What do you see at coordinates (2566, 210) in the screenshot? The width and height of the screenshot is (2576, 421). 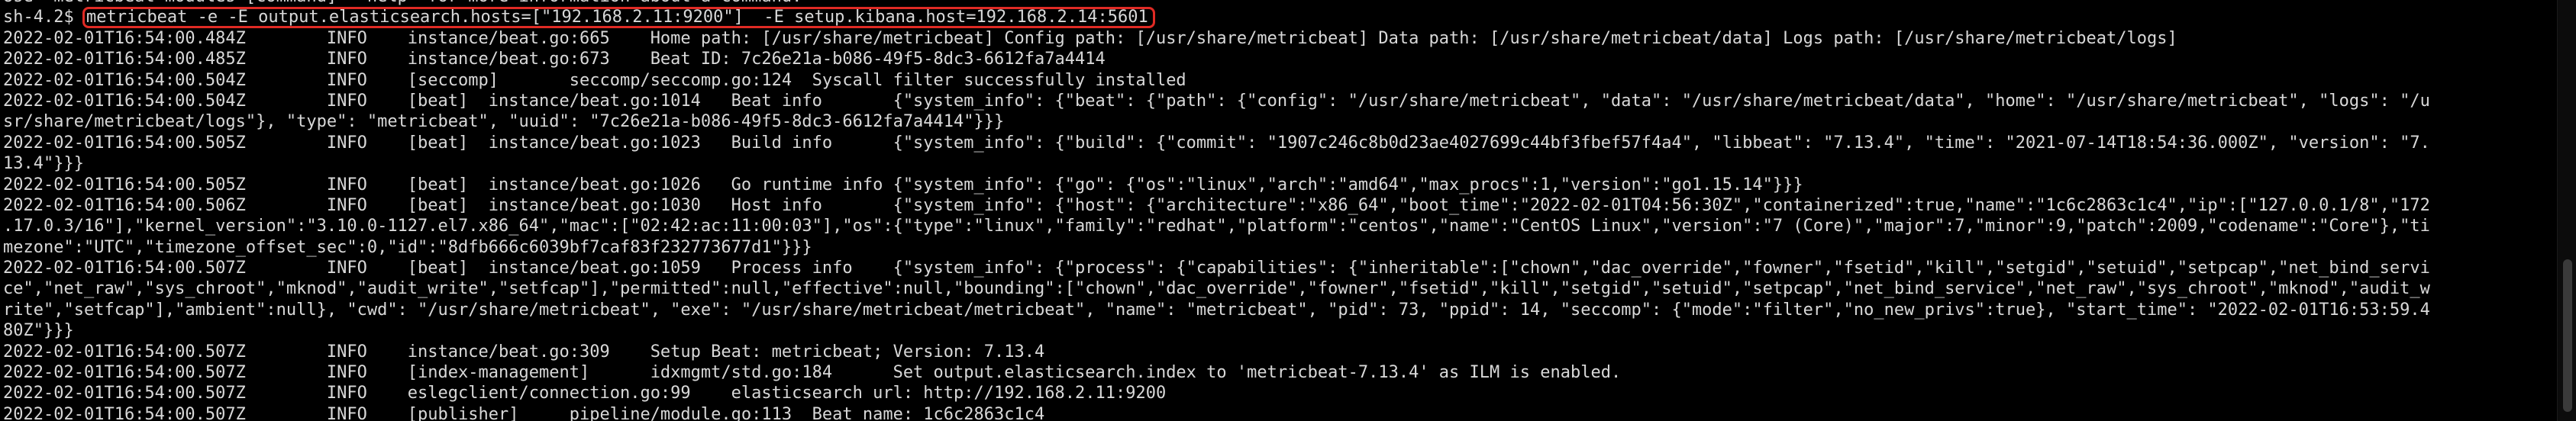 I see `vertical-scrollbar` at bounding box center [2566, 210].